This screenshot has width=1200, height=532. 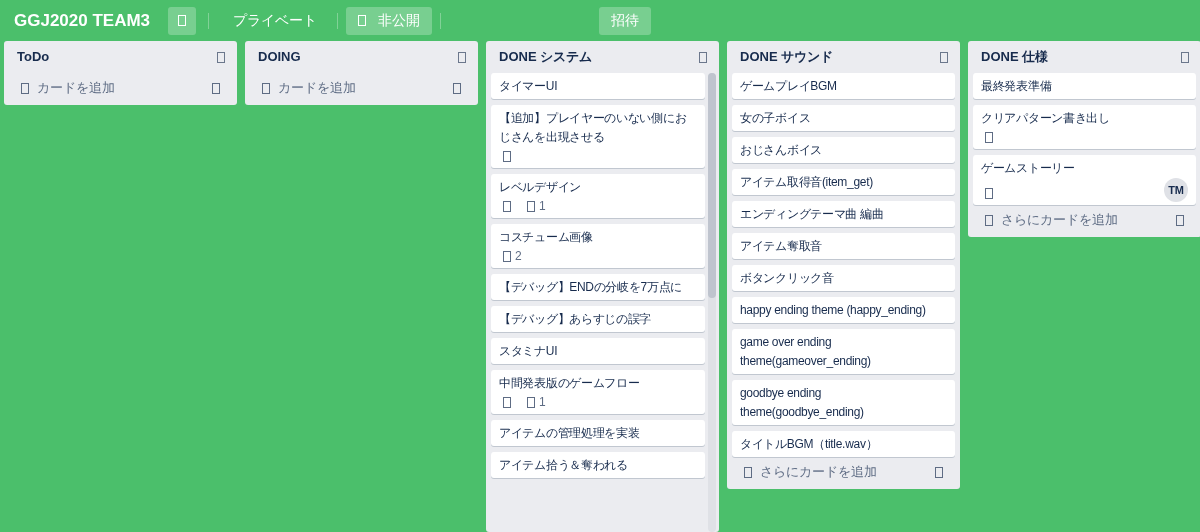 I want to click on card: ゲームストーリー TM, so click(x=1084, y=180).